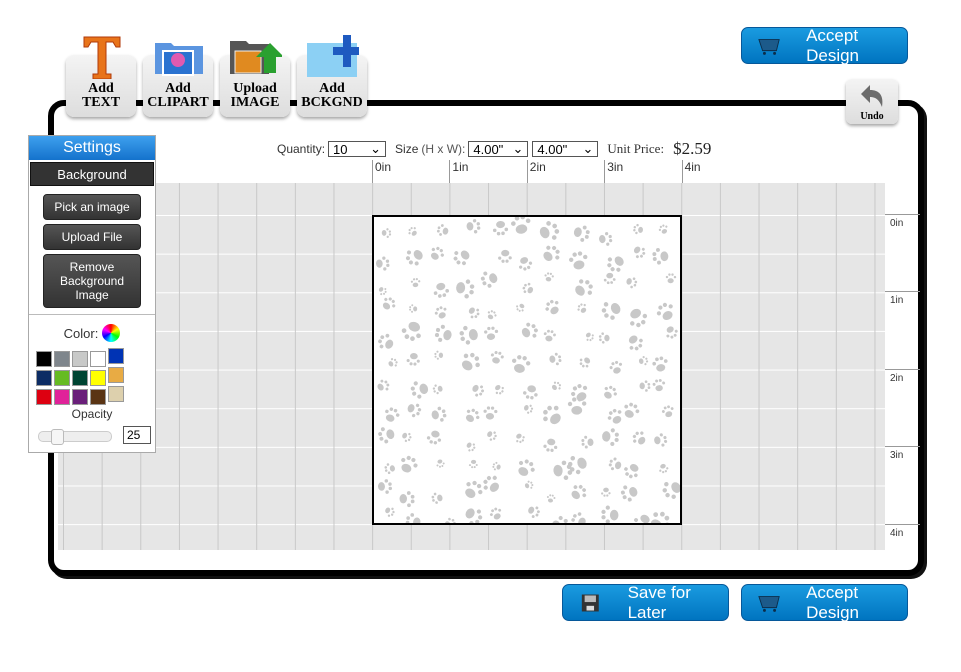 This screenshot has width=961, height=672. What do you see at coordinates (57, 437) in the screenshot?
I see `opacity-slider-handle` at bounding box center [57, 437].